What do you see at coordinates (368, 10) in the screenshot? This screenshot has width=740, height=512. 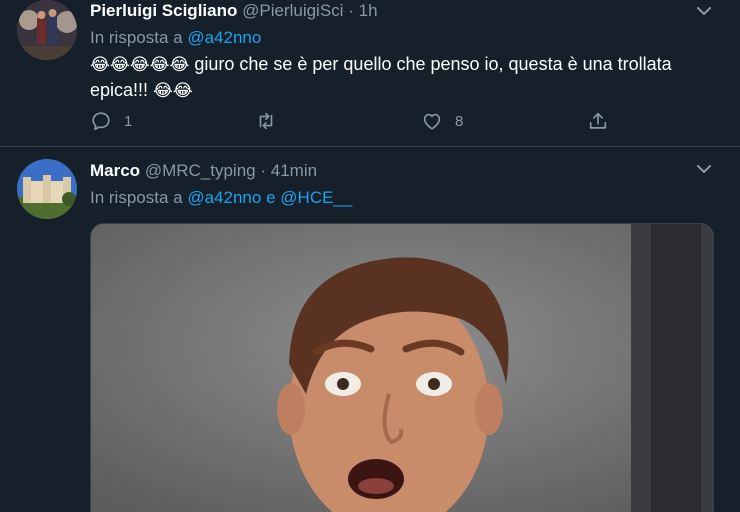 I see `timestamp: 1h` at bounding box center [368, 10].